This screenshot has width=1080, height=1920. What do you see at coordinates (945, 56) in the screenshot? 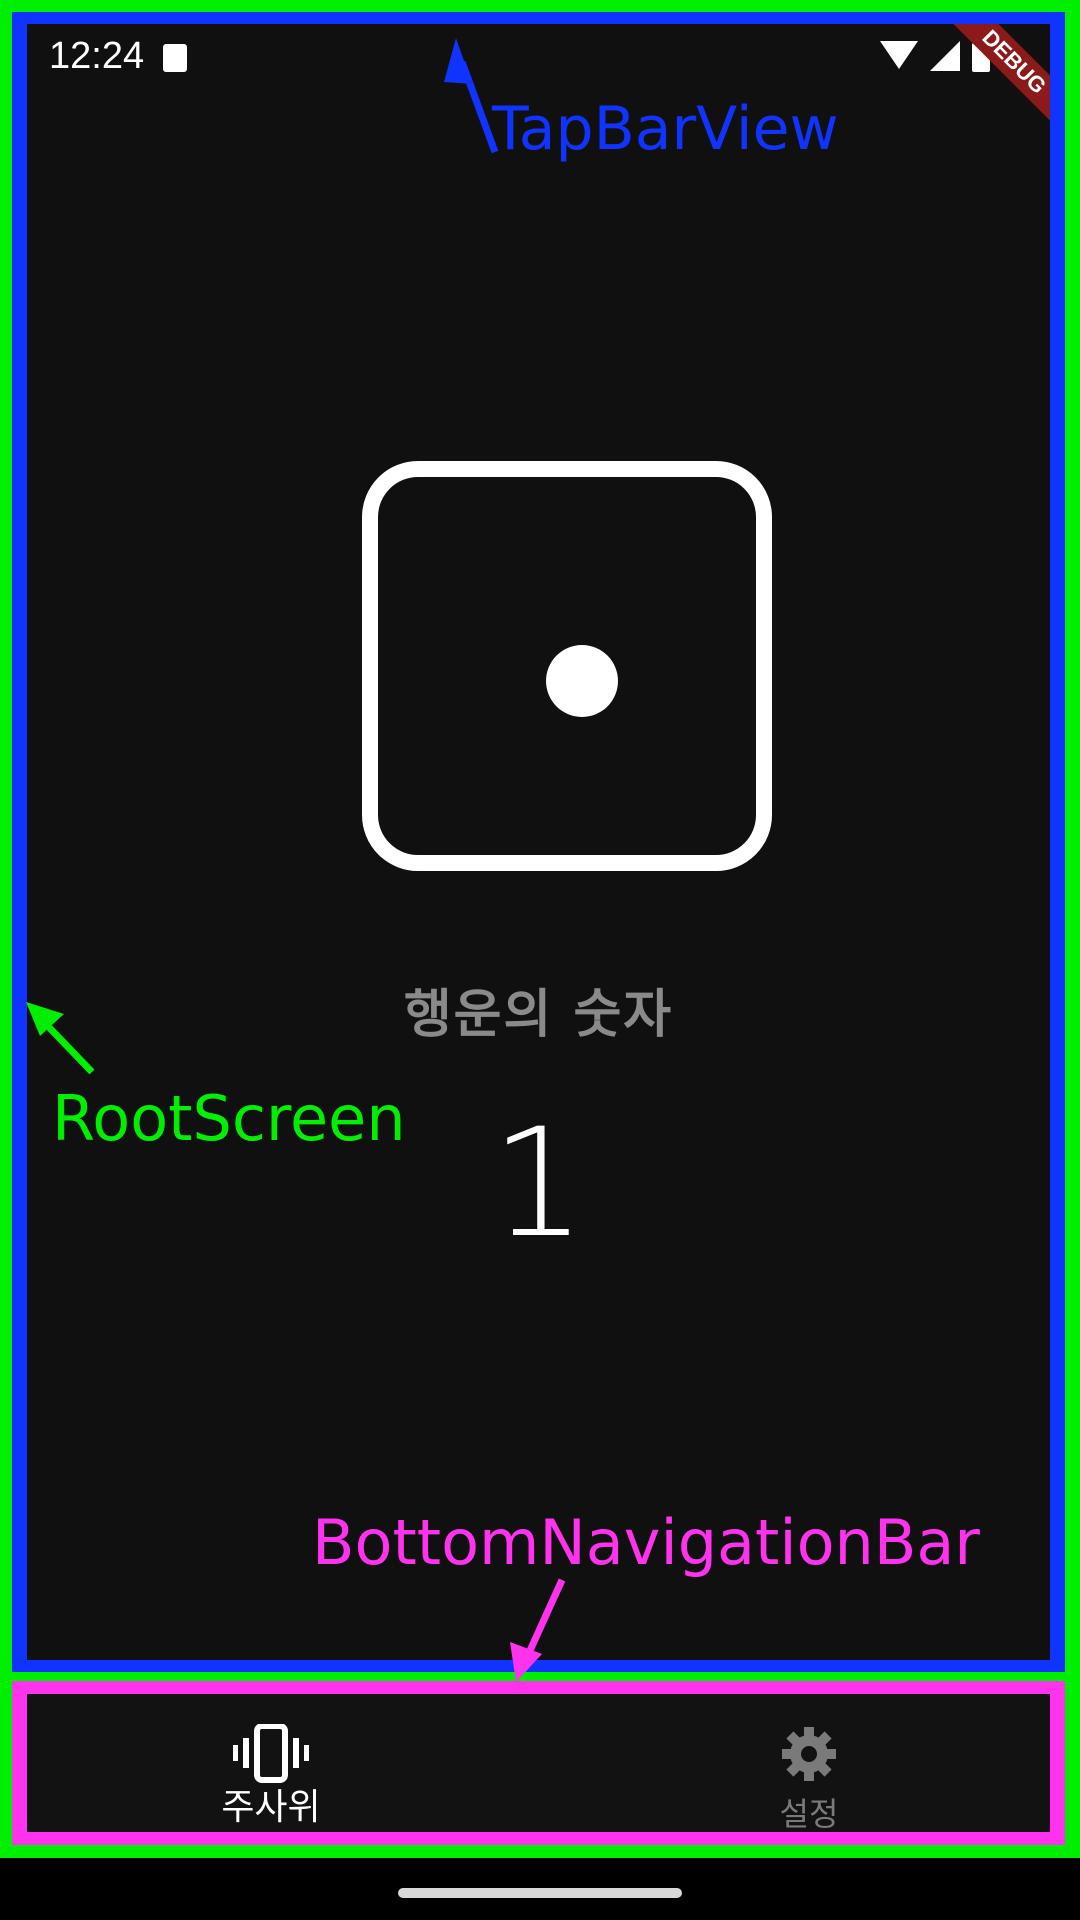
I see `signal-icon` at bounding box center [945, 56].